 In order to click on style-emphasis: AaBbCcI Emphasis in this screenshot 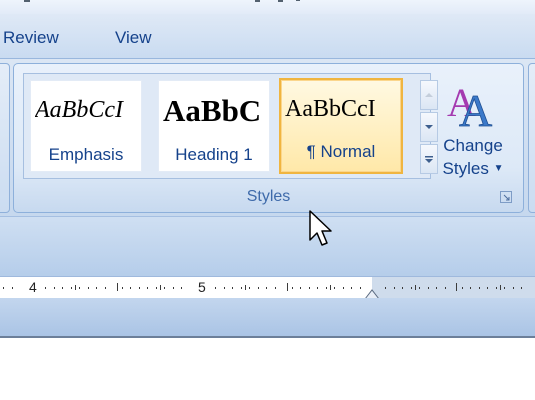, I will do `click(86, 126)`.